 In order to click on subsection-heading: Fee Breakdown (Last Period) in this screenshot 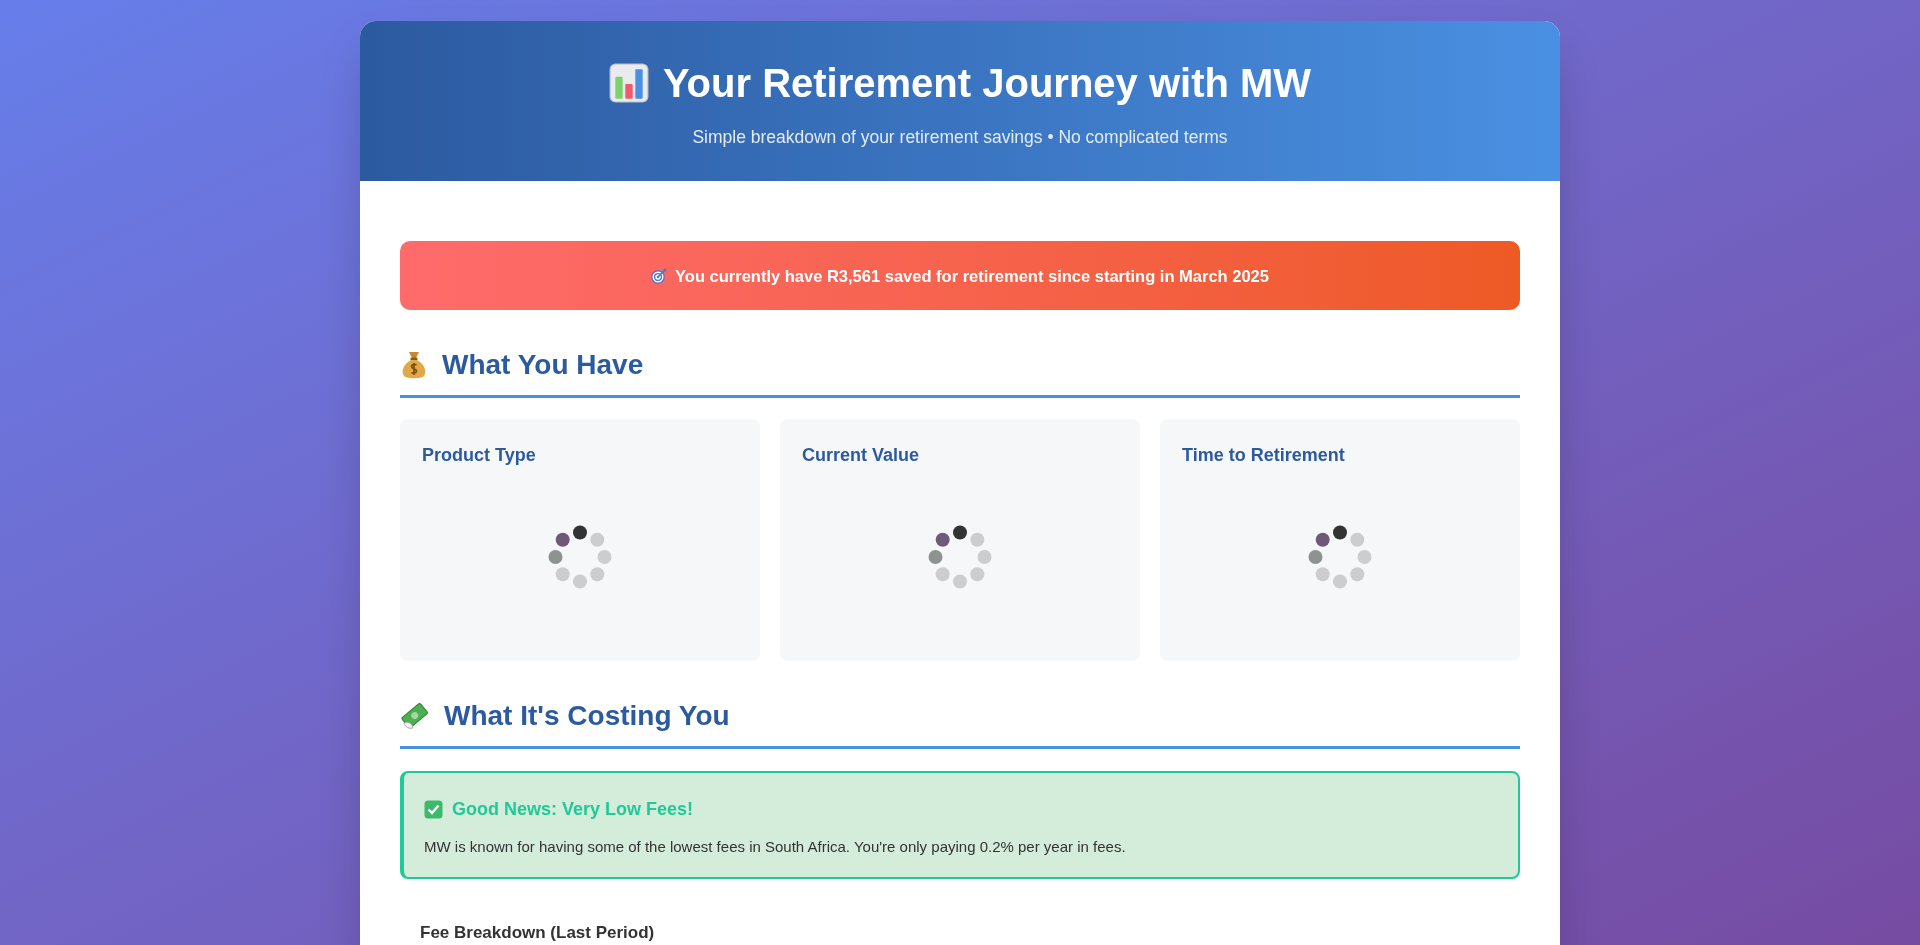, I will do `click(538, 933)`.